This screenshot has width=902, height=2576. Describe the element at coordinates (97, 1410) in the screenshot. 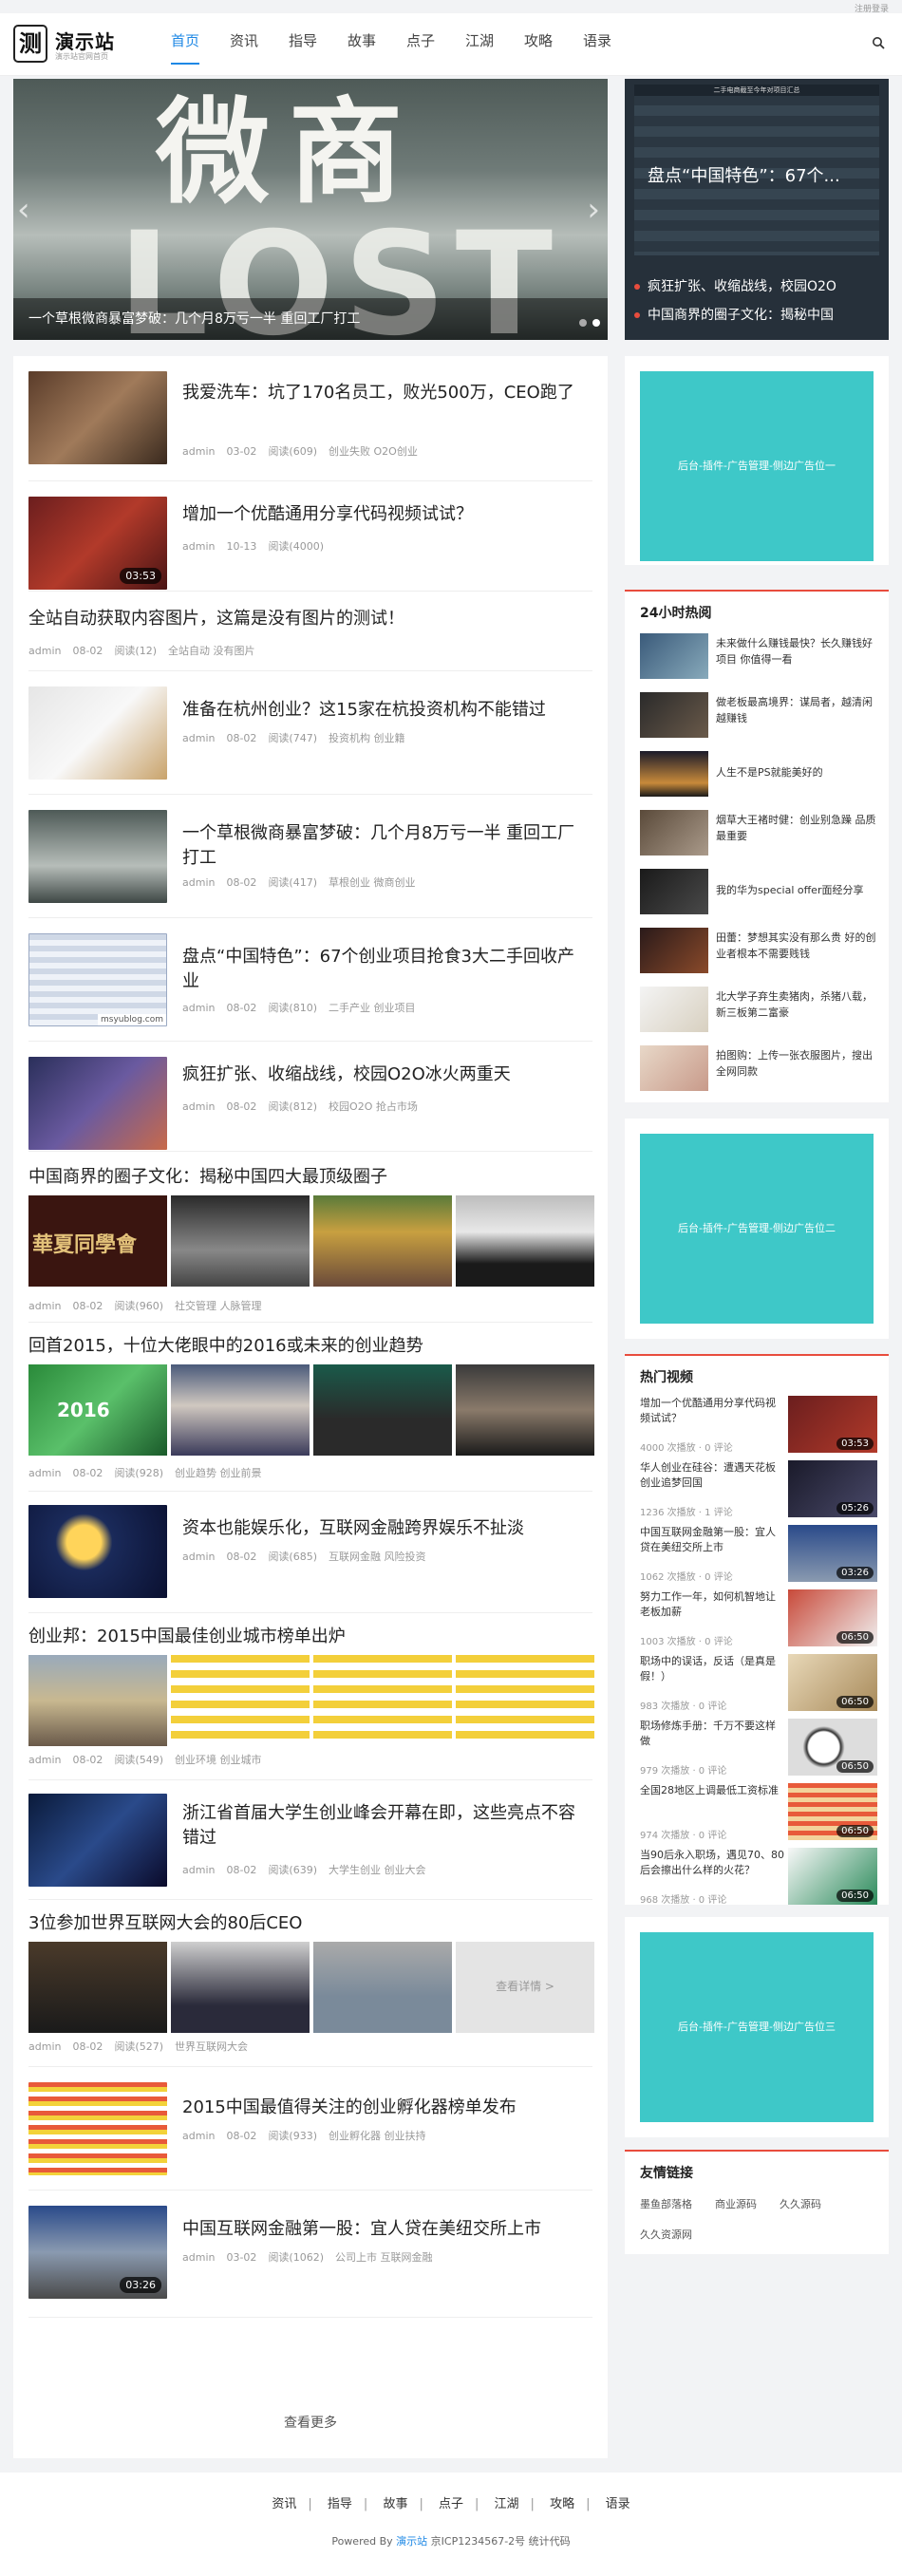

I see `gallery-image: 2016` at that location.